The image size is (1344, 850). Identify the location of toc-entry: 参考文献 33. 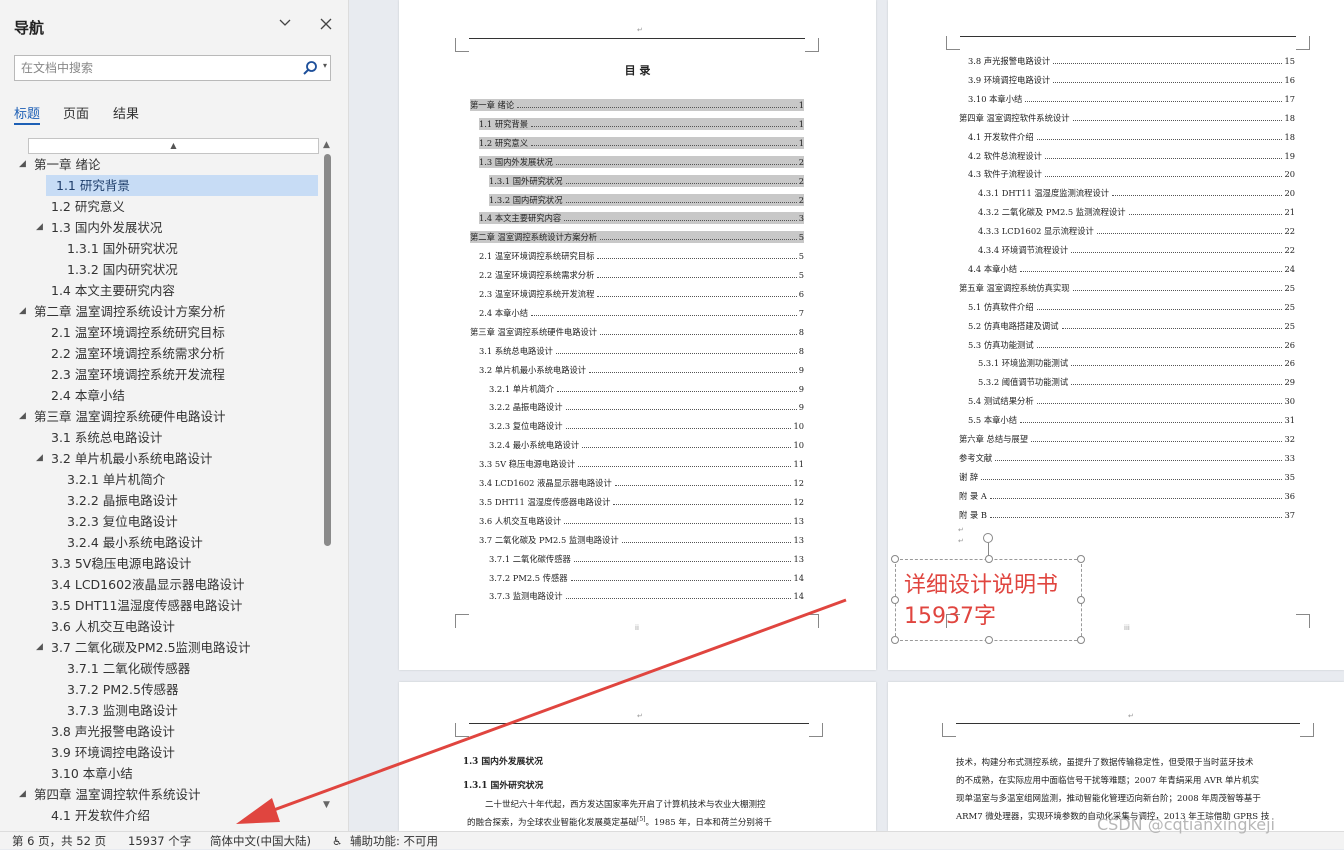
(1127, 458).